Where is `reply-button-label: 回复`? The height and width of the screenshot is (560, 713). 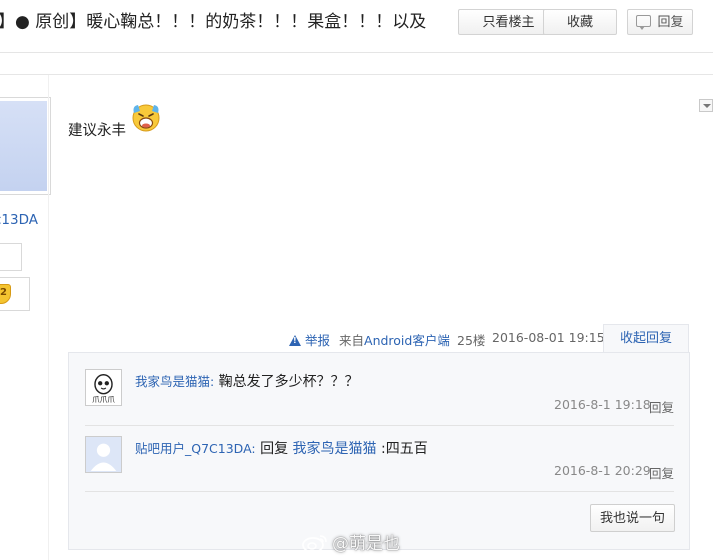 reply-button-label: 回复 is located at coordinates (670, 22).